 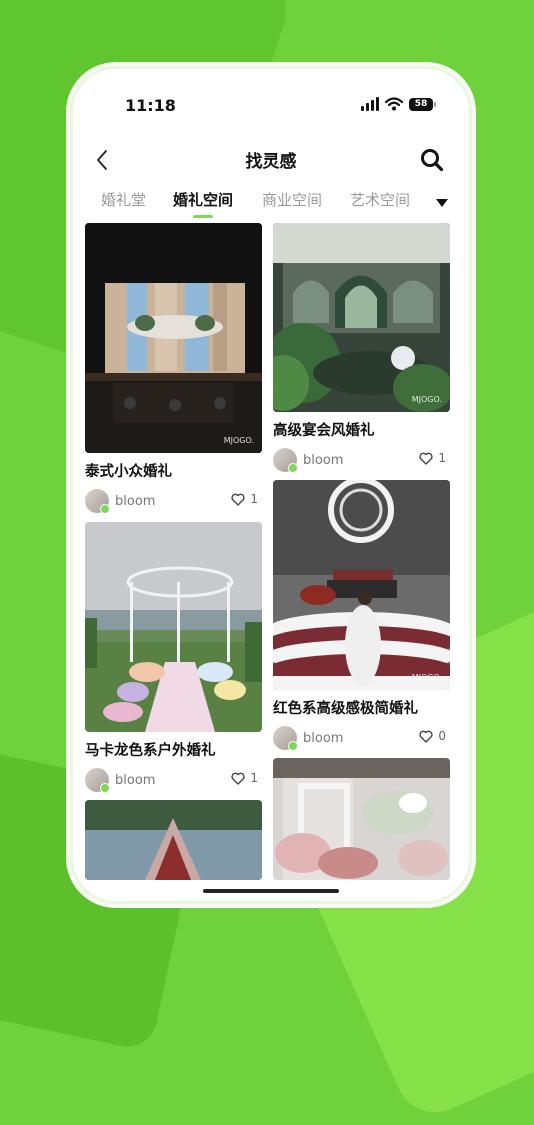 I want to click on like-button: 0, so click(x=432, y=736).